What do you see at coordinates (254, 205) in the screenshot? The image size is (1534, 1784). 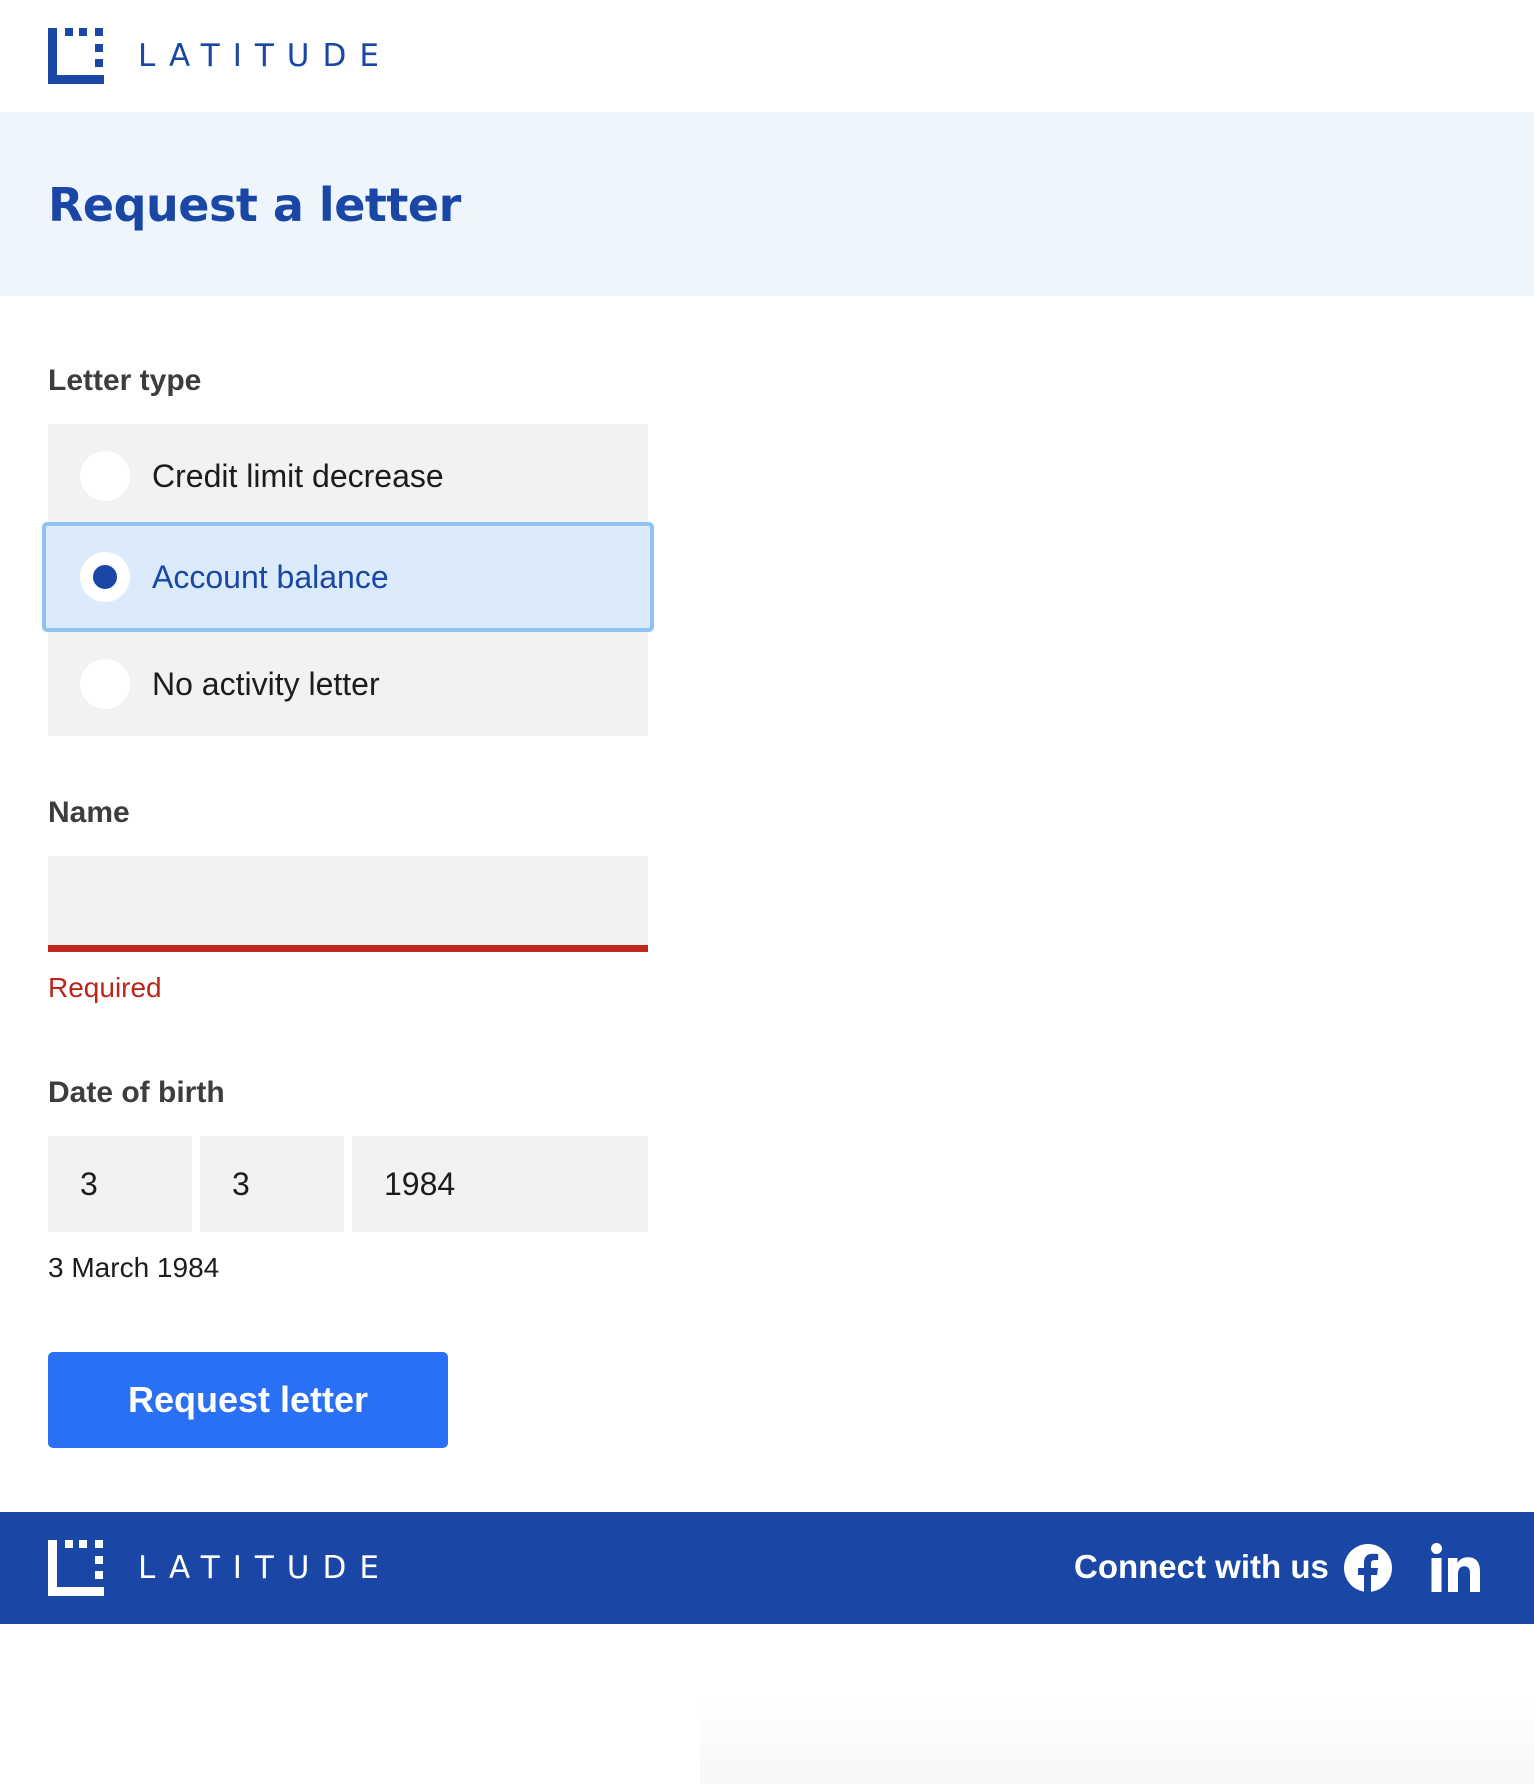 I see `page-title: Request a letter` at bounding box center [254, 205].